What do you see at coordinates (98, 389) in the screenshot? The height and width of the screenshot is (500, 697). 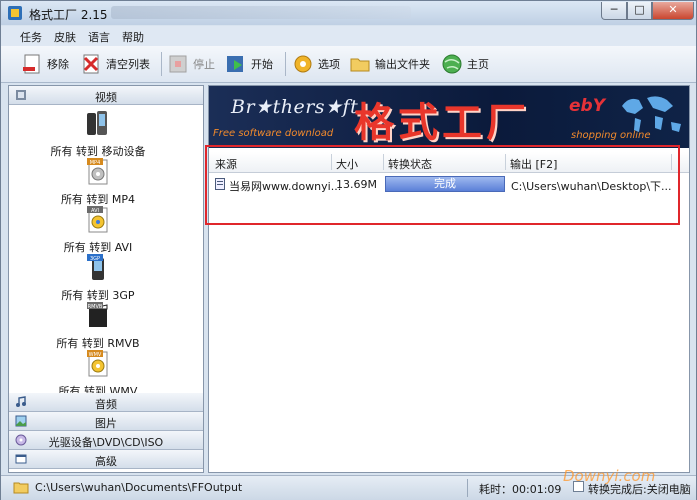 I see `video-item-label: 所有 转到 WMV` at bounding box center [98, 389].